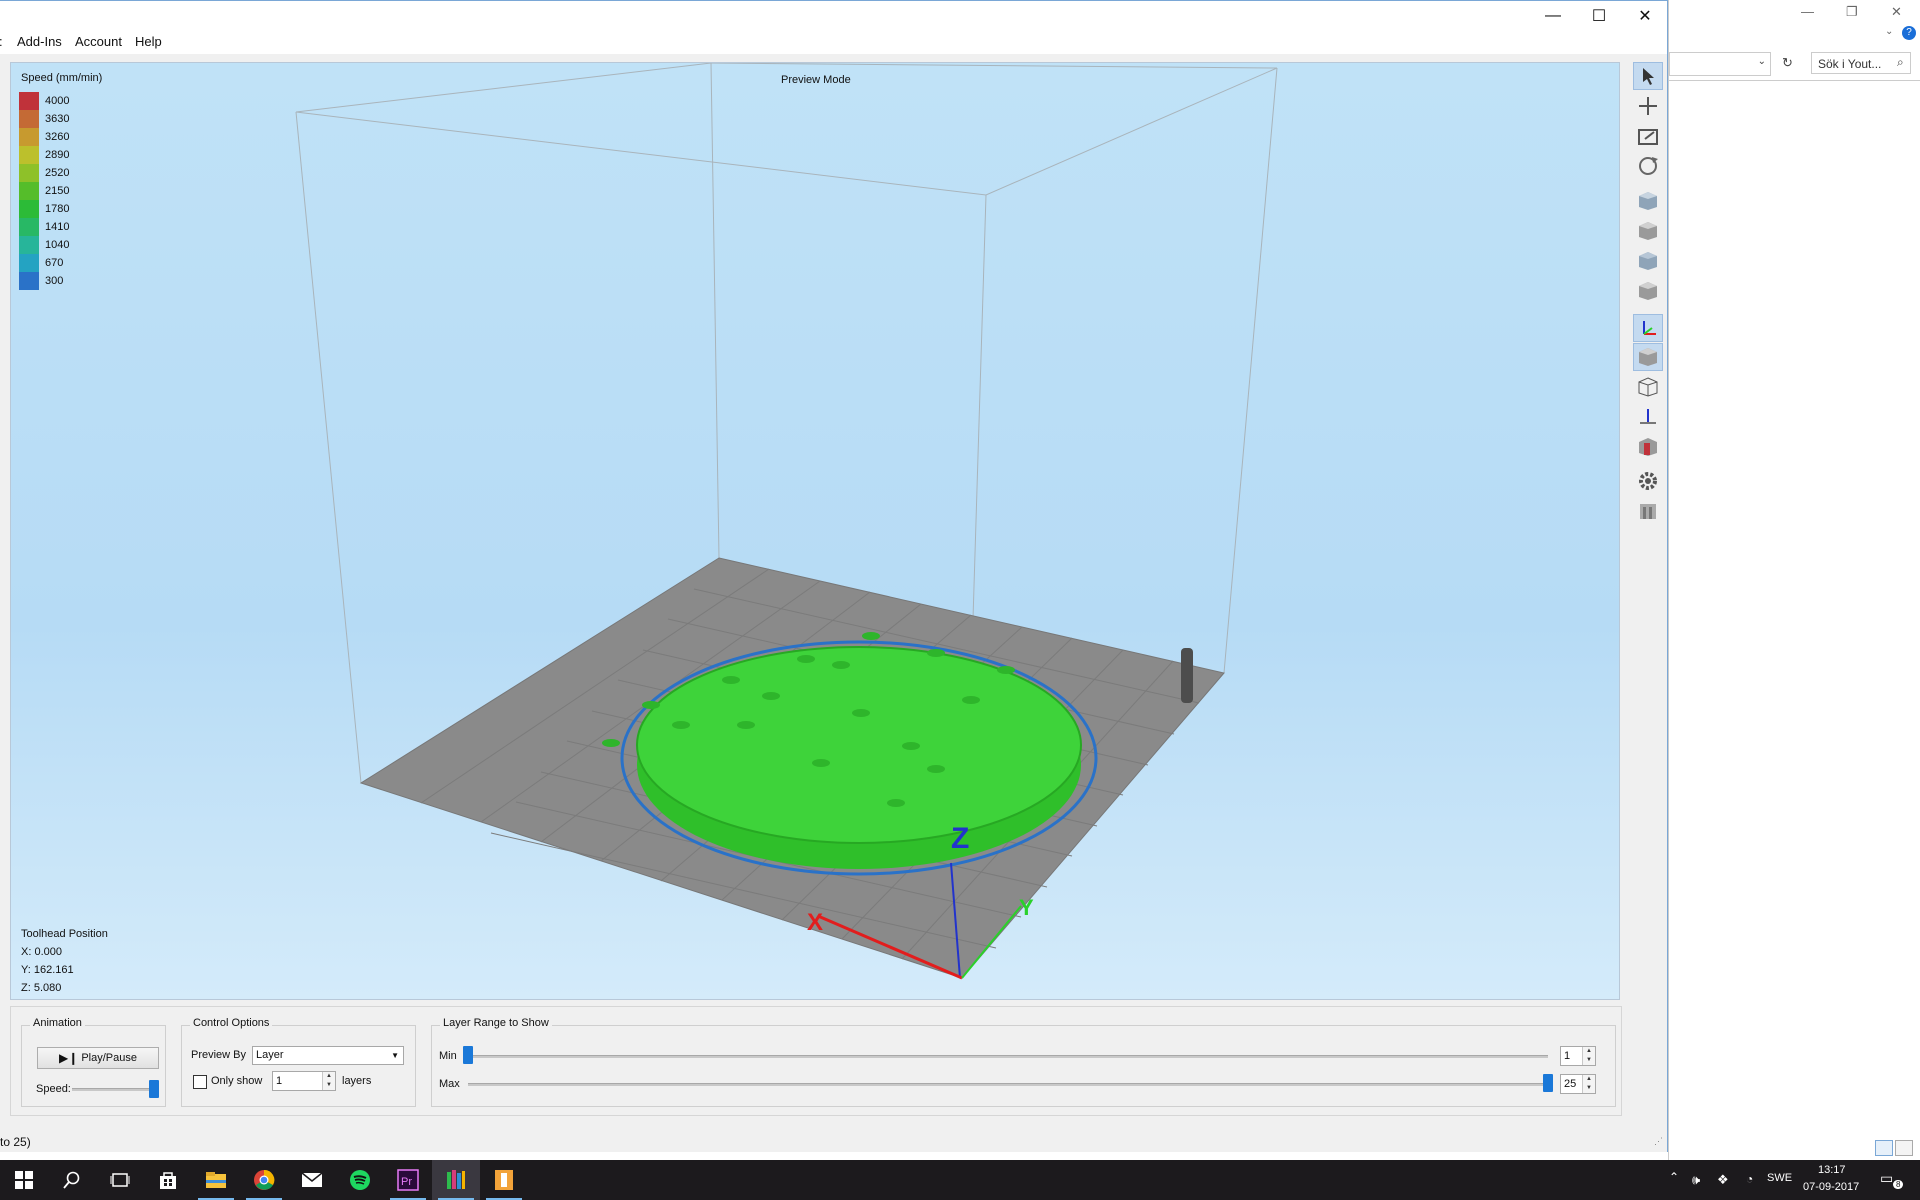 The image size is (1920, 1200). I want to click on taskbar-mail, so click(312, 1180).